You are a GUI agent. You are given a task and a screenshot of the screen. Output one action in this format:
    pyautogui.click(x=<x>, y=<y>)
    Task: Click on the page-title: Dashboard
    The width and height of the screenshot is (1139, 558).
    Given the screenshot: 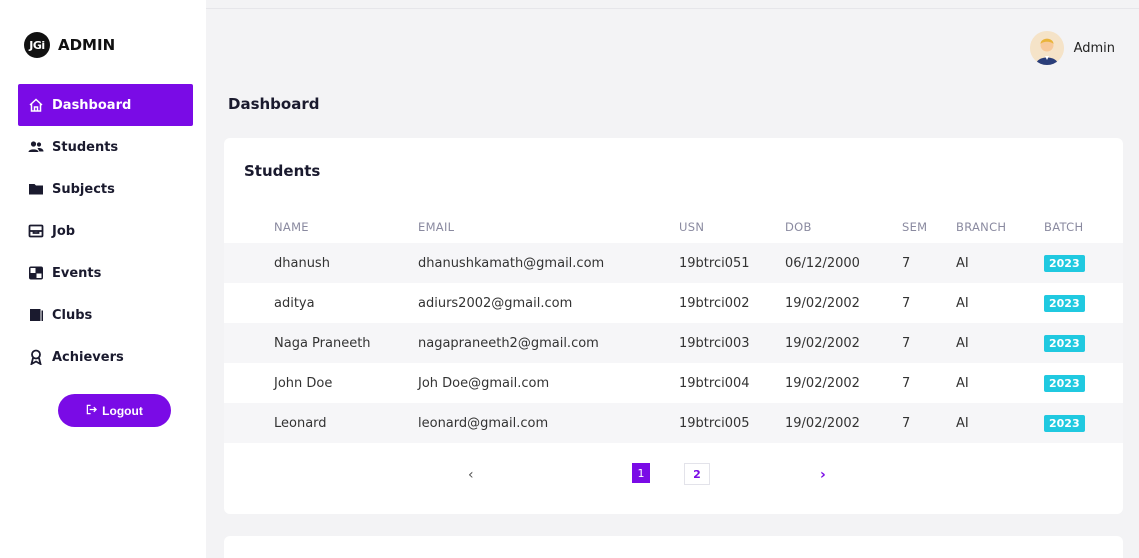 What is the action you would take?
    pyautogui.click(x=274, y=104)
    